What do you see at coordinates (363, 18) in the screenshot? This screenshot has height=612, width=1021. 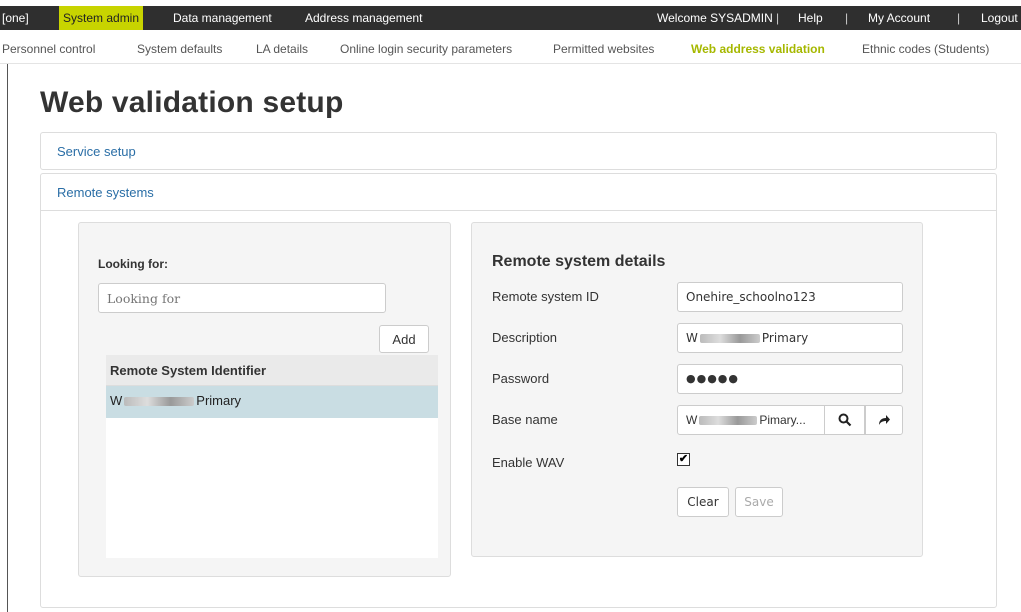 I see `nav-address-management: Address management` at bounding box center [363, 18].